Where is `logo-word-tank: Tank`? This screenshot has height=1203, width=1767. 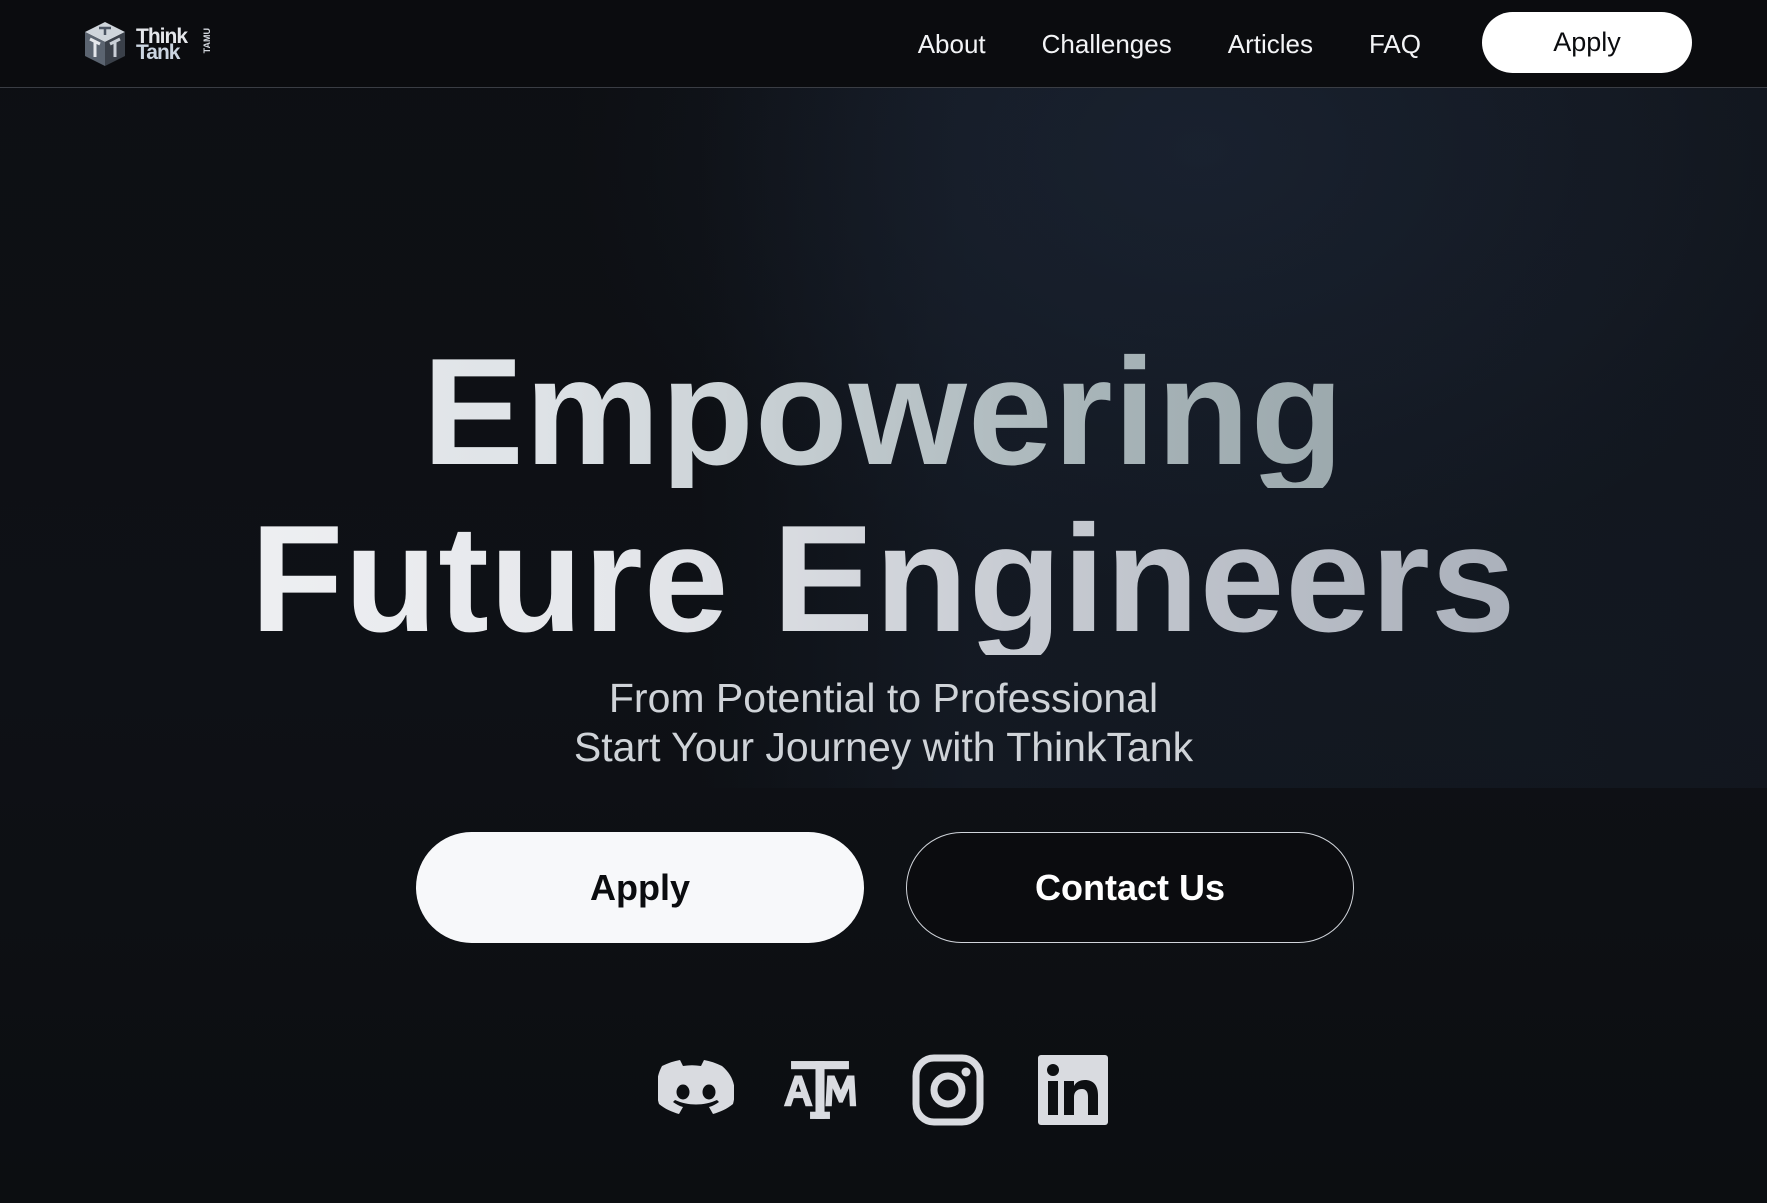 logo-word-tank: Tank is located at coordinates (158, 52).